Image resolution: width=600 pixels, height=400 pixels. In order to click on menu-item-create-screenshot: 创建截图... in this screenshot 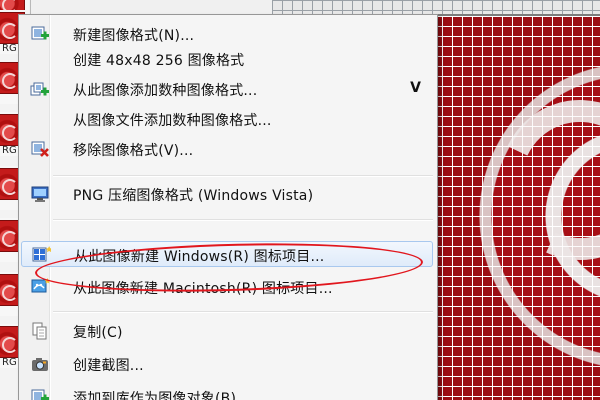, I will do `click(227, 364)`.